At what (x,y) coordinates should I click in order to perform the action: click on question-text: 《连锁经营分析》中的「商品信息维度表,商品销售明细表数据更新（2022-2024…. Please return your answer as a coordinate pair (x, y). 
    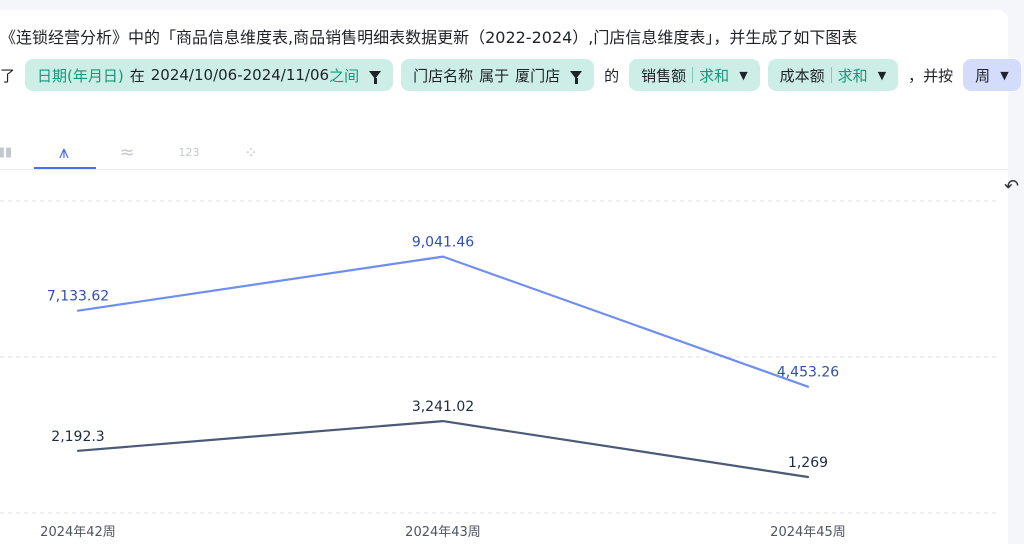
    Looking at the image, I should click on (429, 37).